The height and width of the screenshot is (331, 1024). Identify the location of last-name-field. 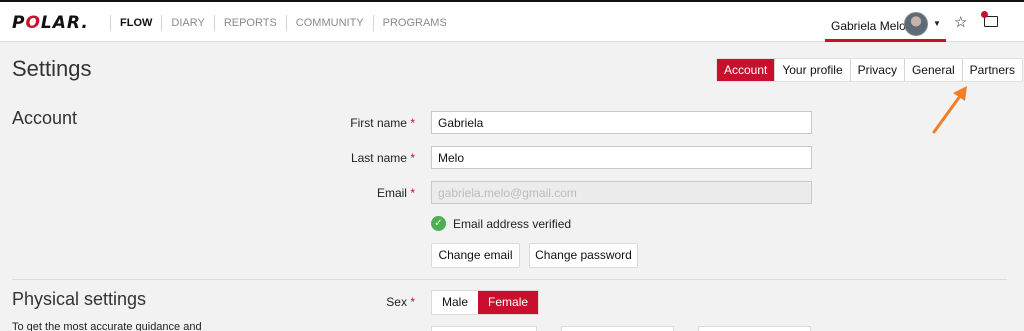
(621, 157).